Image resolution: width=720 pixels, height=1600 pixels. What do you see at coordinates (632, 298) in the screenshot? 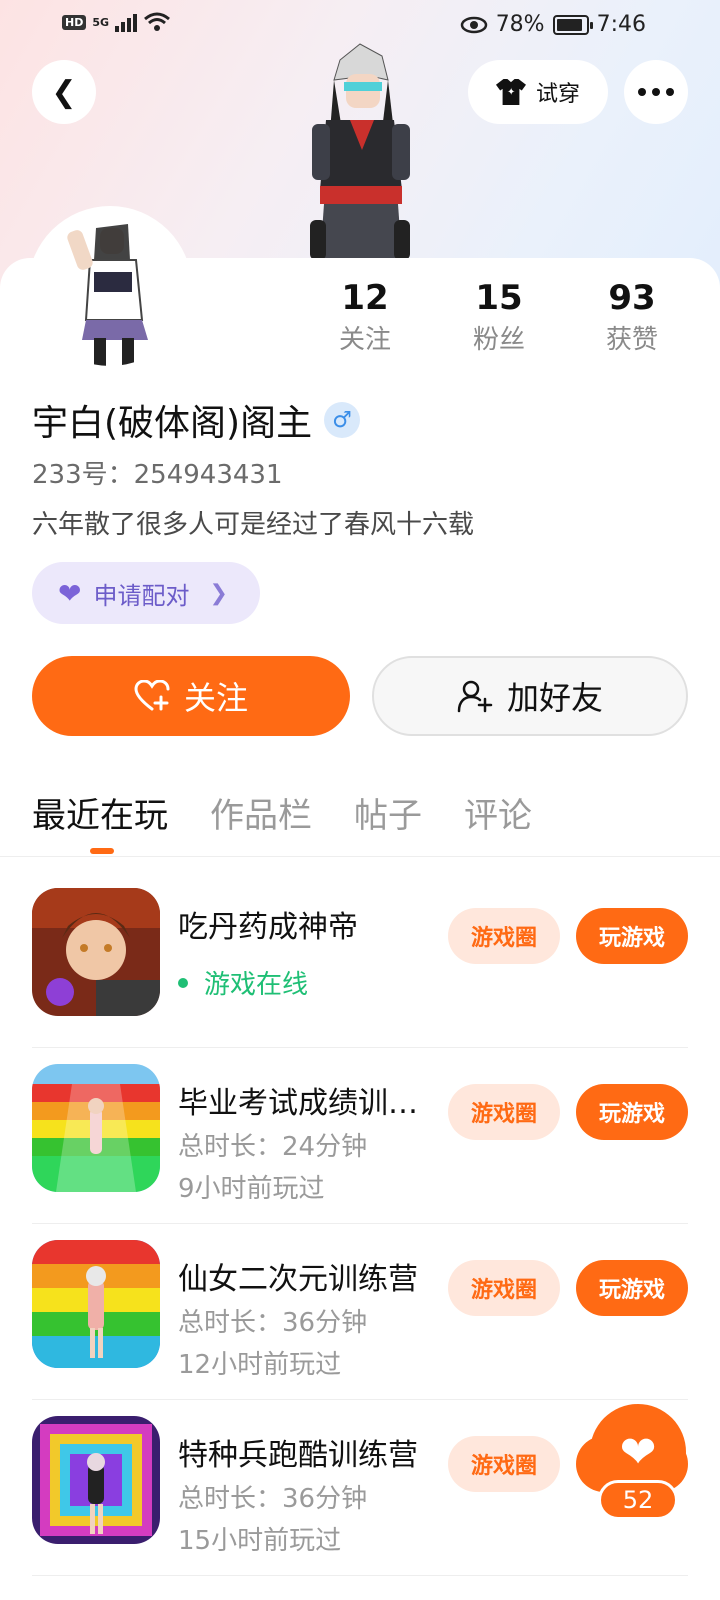
I see `stat-likes-value: 93` at bounding box center [632, 298].